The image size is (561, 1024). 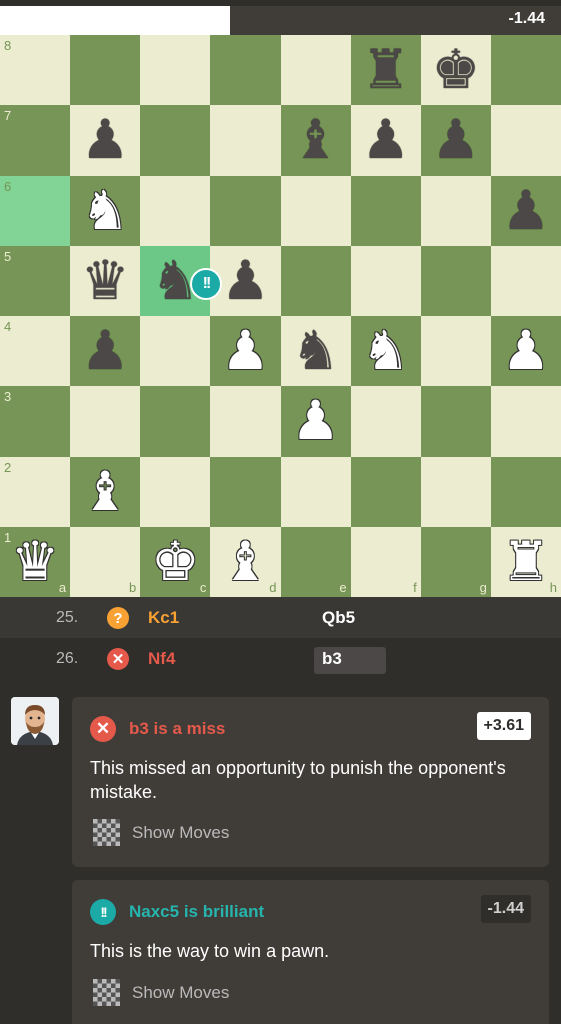 What do you see at coordinates (67, 658) in the screenshot?
I see `move-number: 26.` at bounding box center [67, 658].